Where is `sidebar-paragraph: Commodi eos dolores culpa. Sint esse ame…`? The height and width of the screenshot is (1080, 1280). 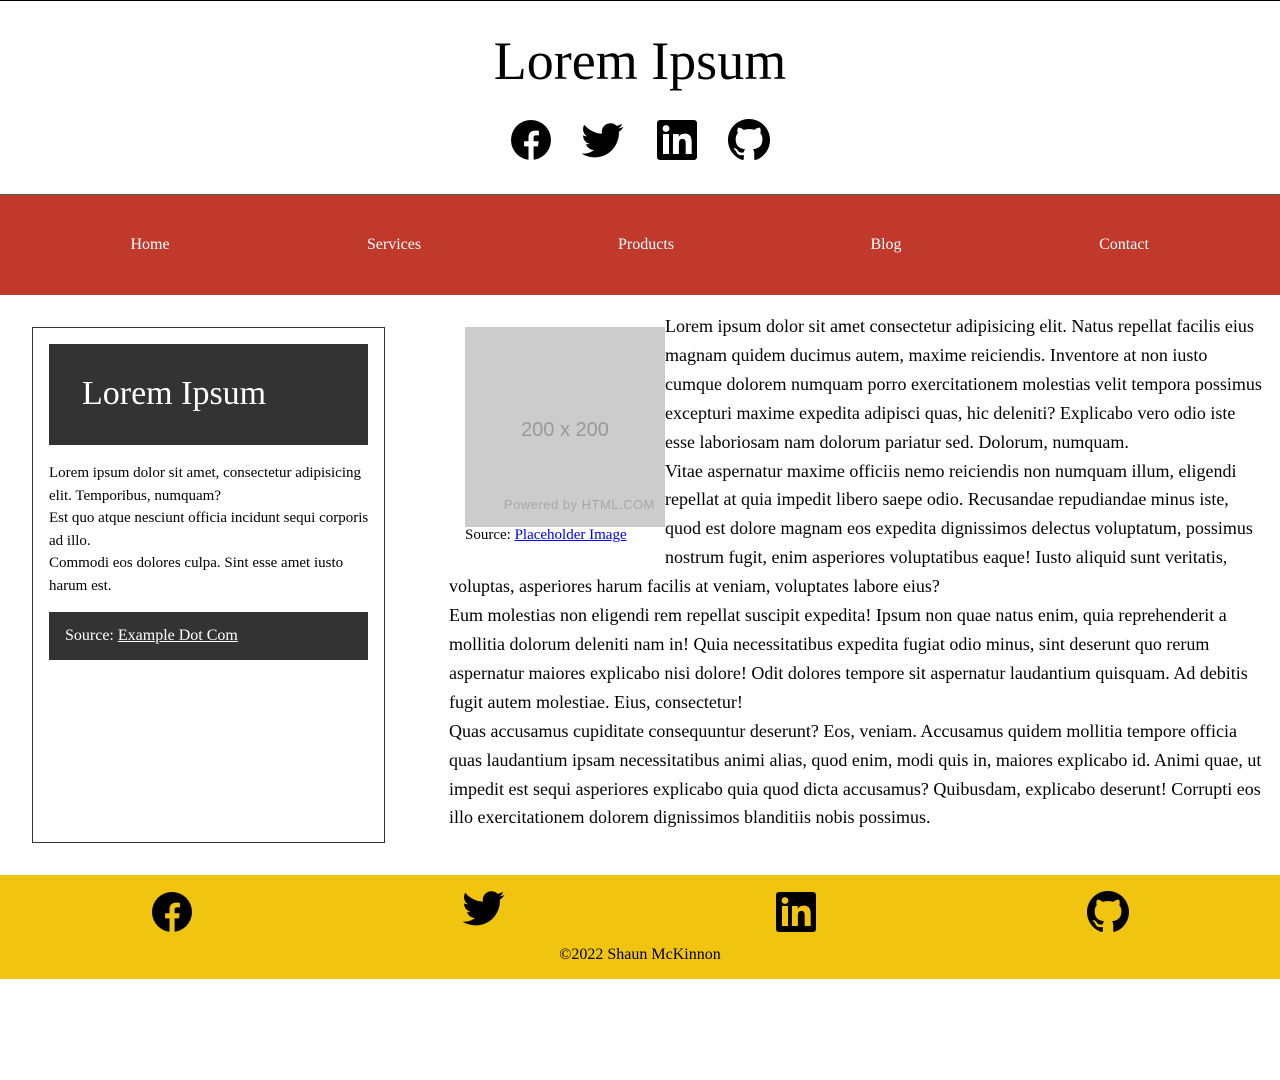
sidebar-paragraph: Commodi eos dolores culpa. Sint esse ame… is located at coordinates (196, 574).